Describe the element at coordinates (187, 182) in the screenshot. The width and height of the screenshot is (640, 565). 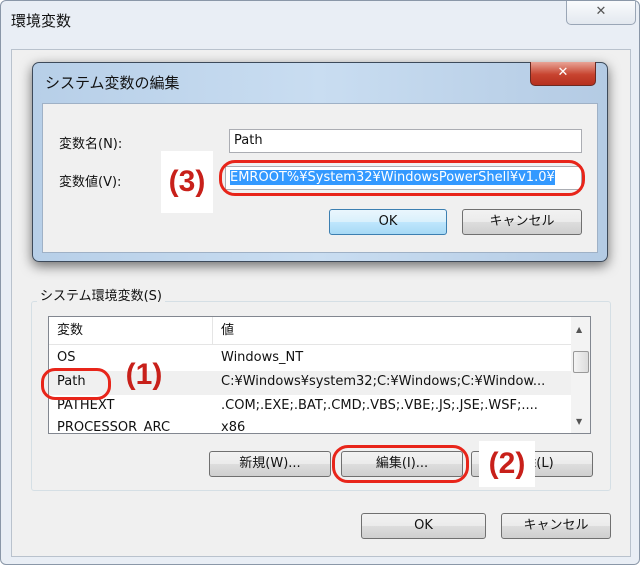
I see `annotation-step-3: (3)` at that location.